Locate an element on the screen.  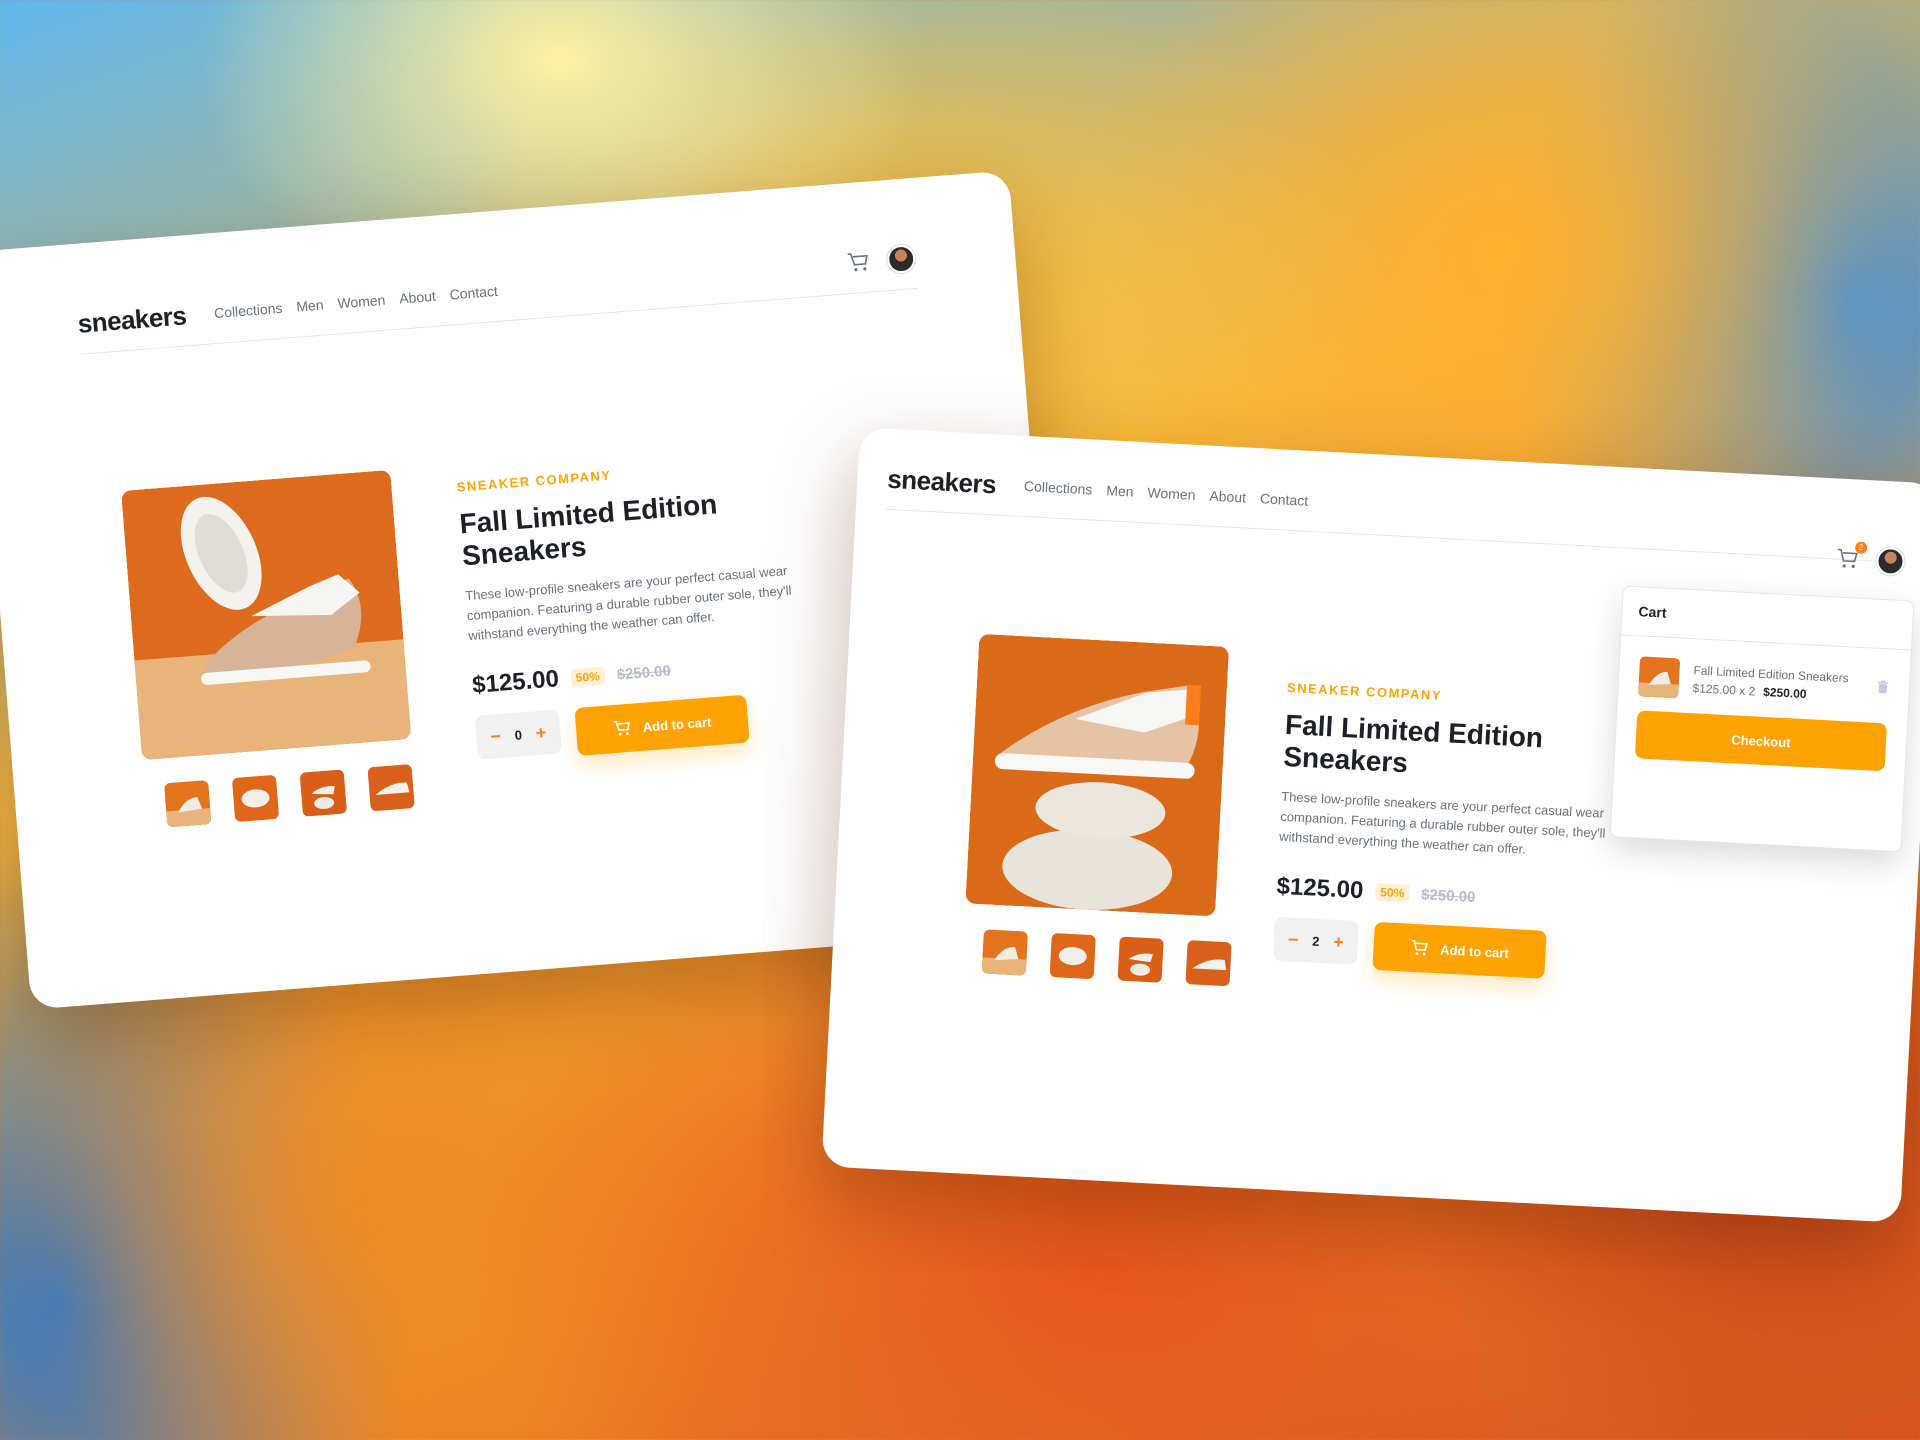
nav-right: 2 is located at coordinates (1871, 559).